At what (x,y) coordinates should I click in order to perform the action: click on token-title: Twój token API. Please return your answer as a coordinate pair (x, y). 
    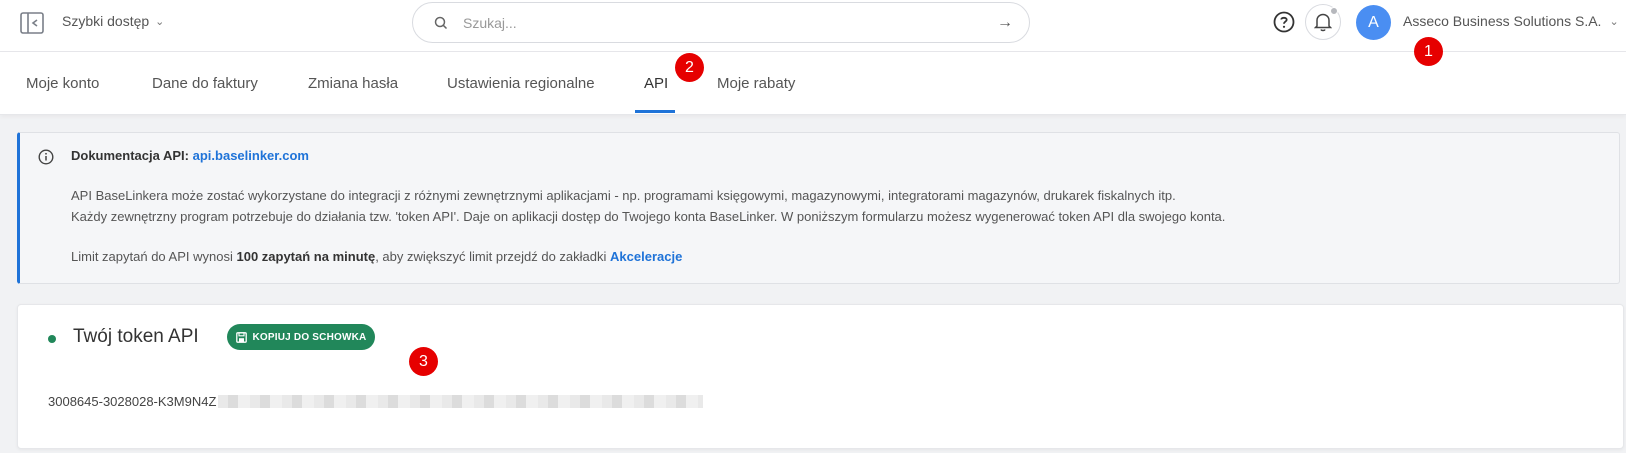
    Looking at the image, I should click on (136, 336).